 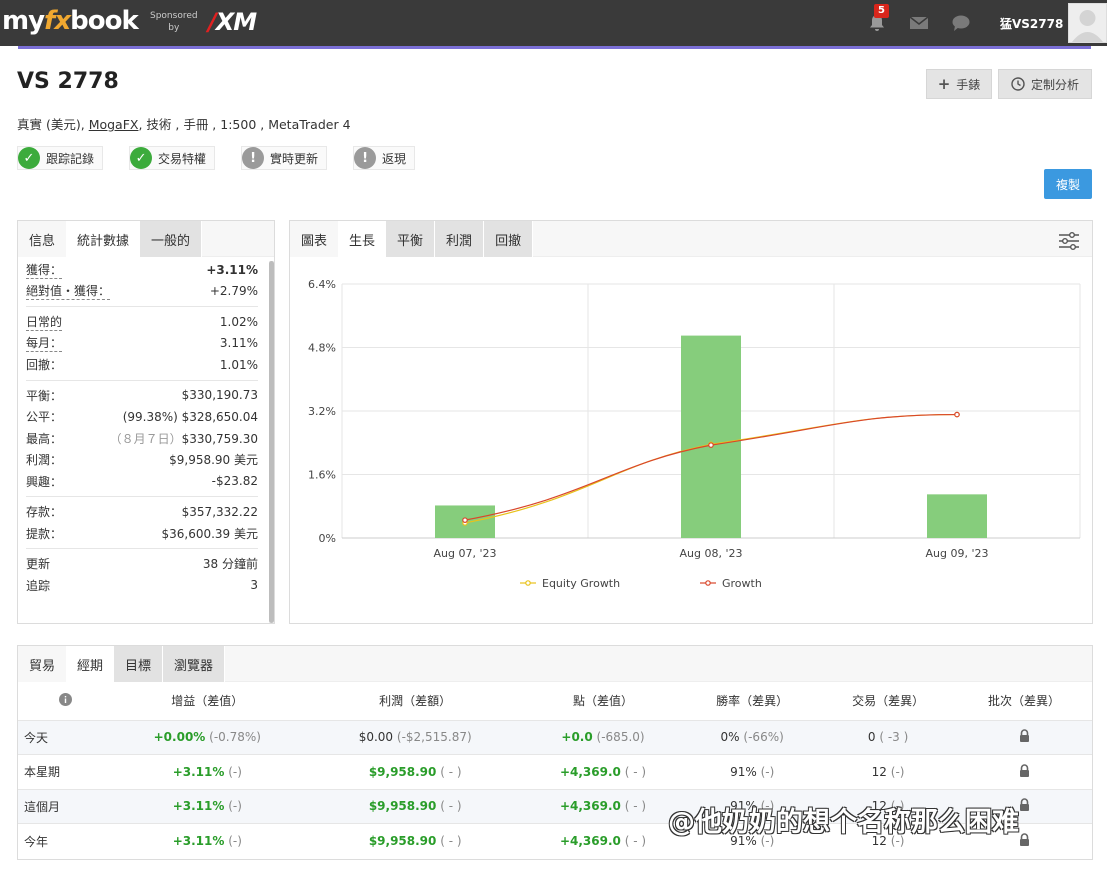 I want to click on avatar, so click(x=1087, y=23).